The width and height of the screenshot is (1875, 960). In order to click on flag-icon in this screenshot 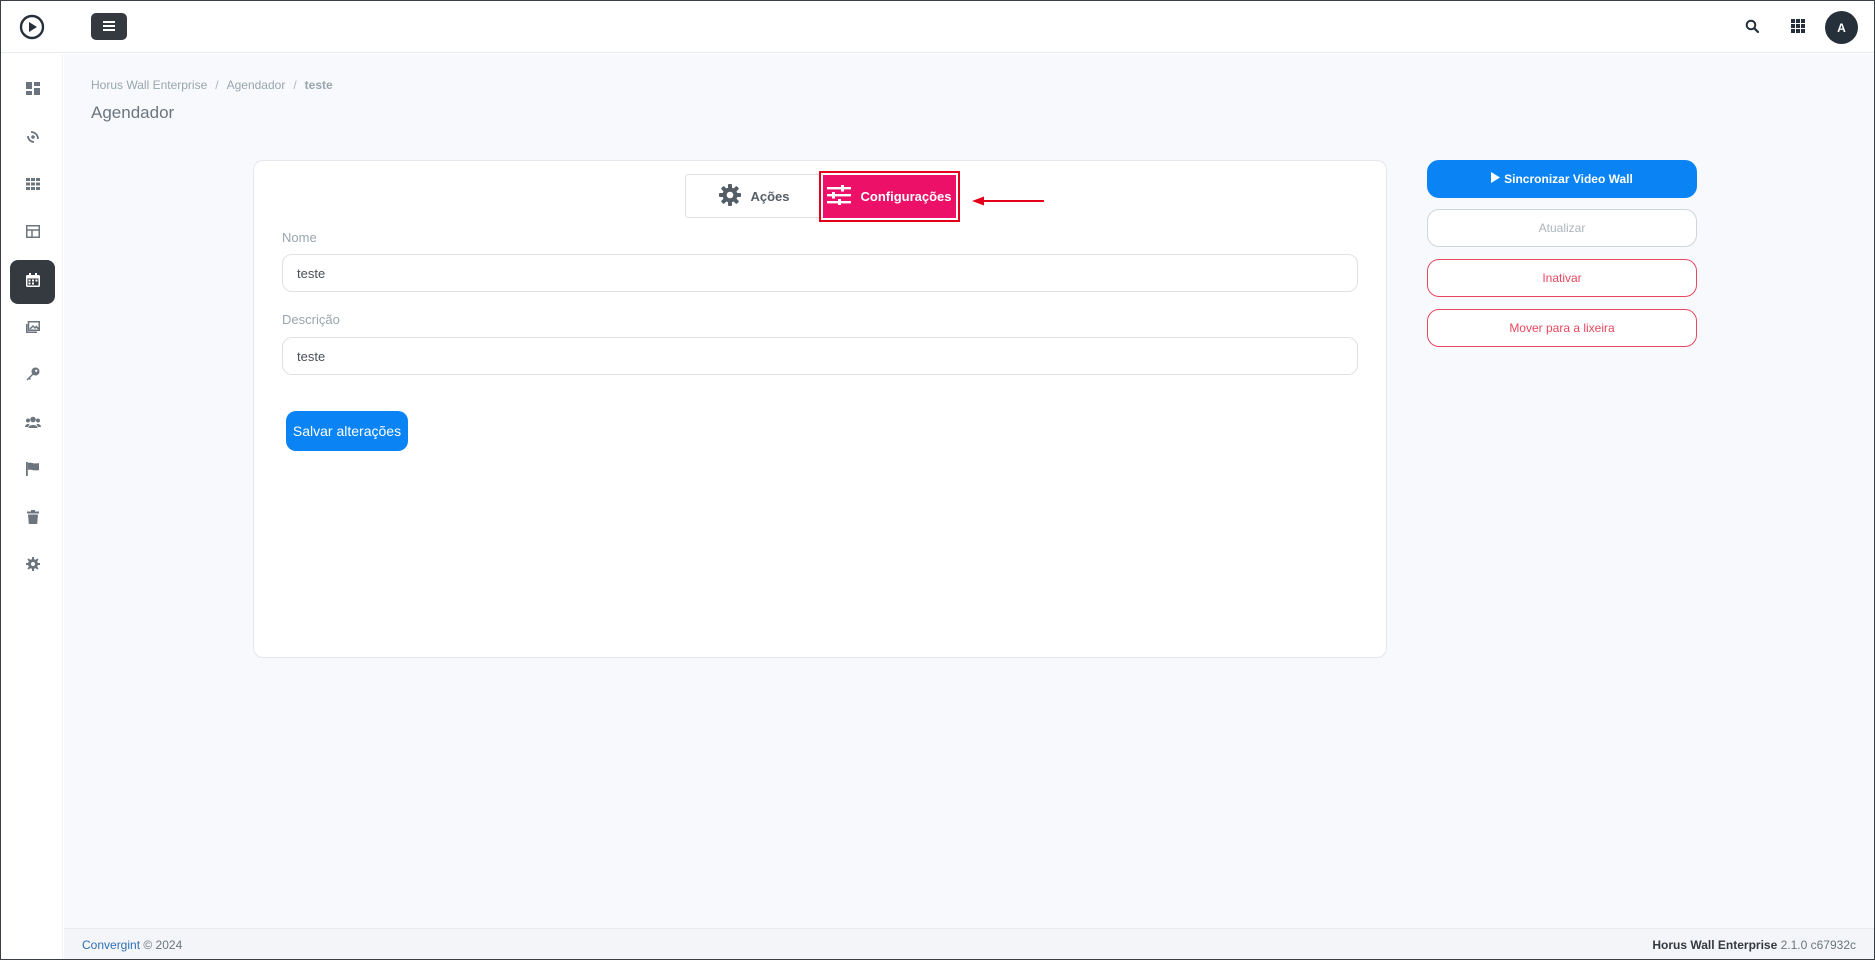, I will do `click(32, 471)`.